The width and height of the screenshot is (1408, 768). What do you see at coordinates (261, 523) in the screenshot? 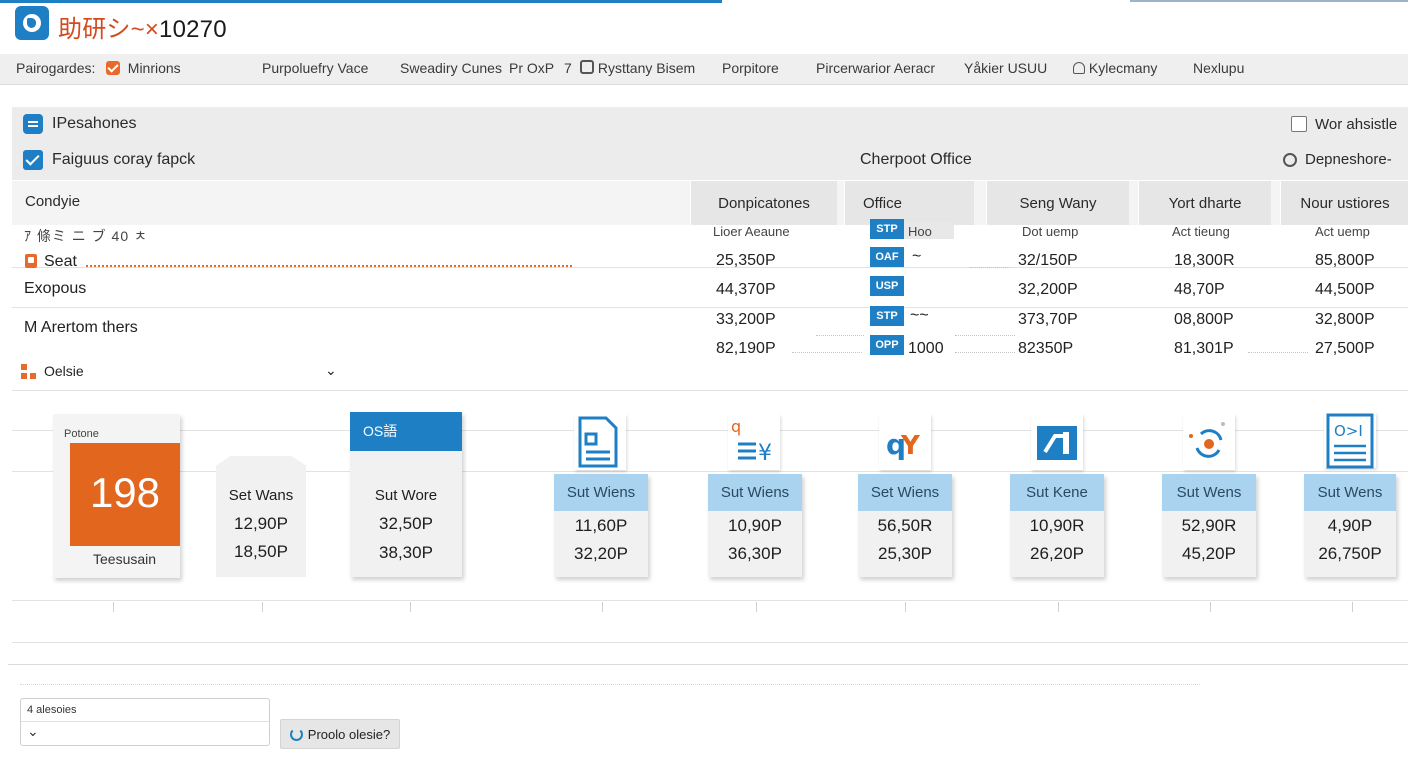
I see `card-value-1: 12,90P` at bounding box center [261, 523].